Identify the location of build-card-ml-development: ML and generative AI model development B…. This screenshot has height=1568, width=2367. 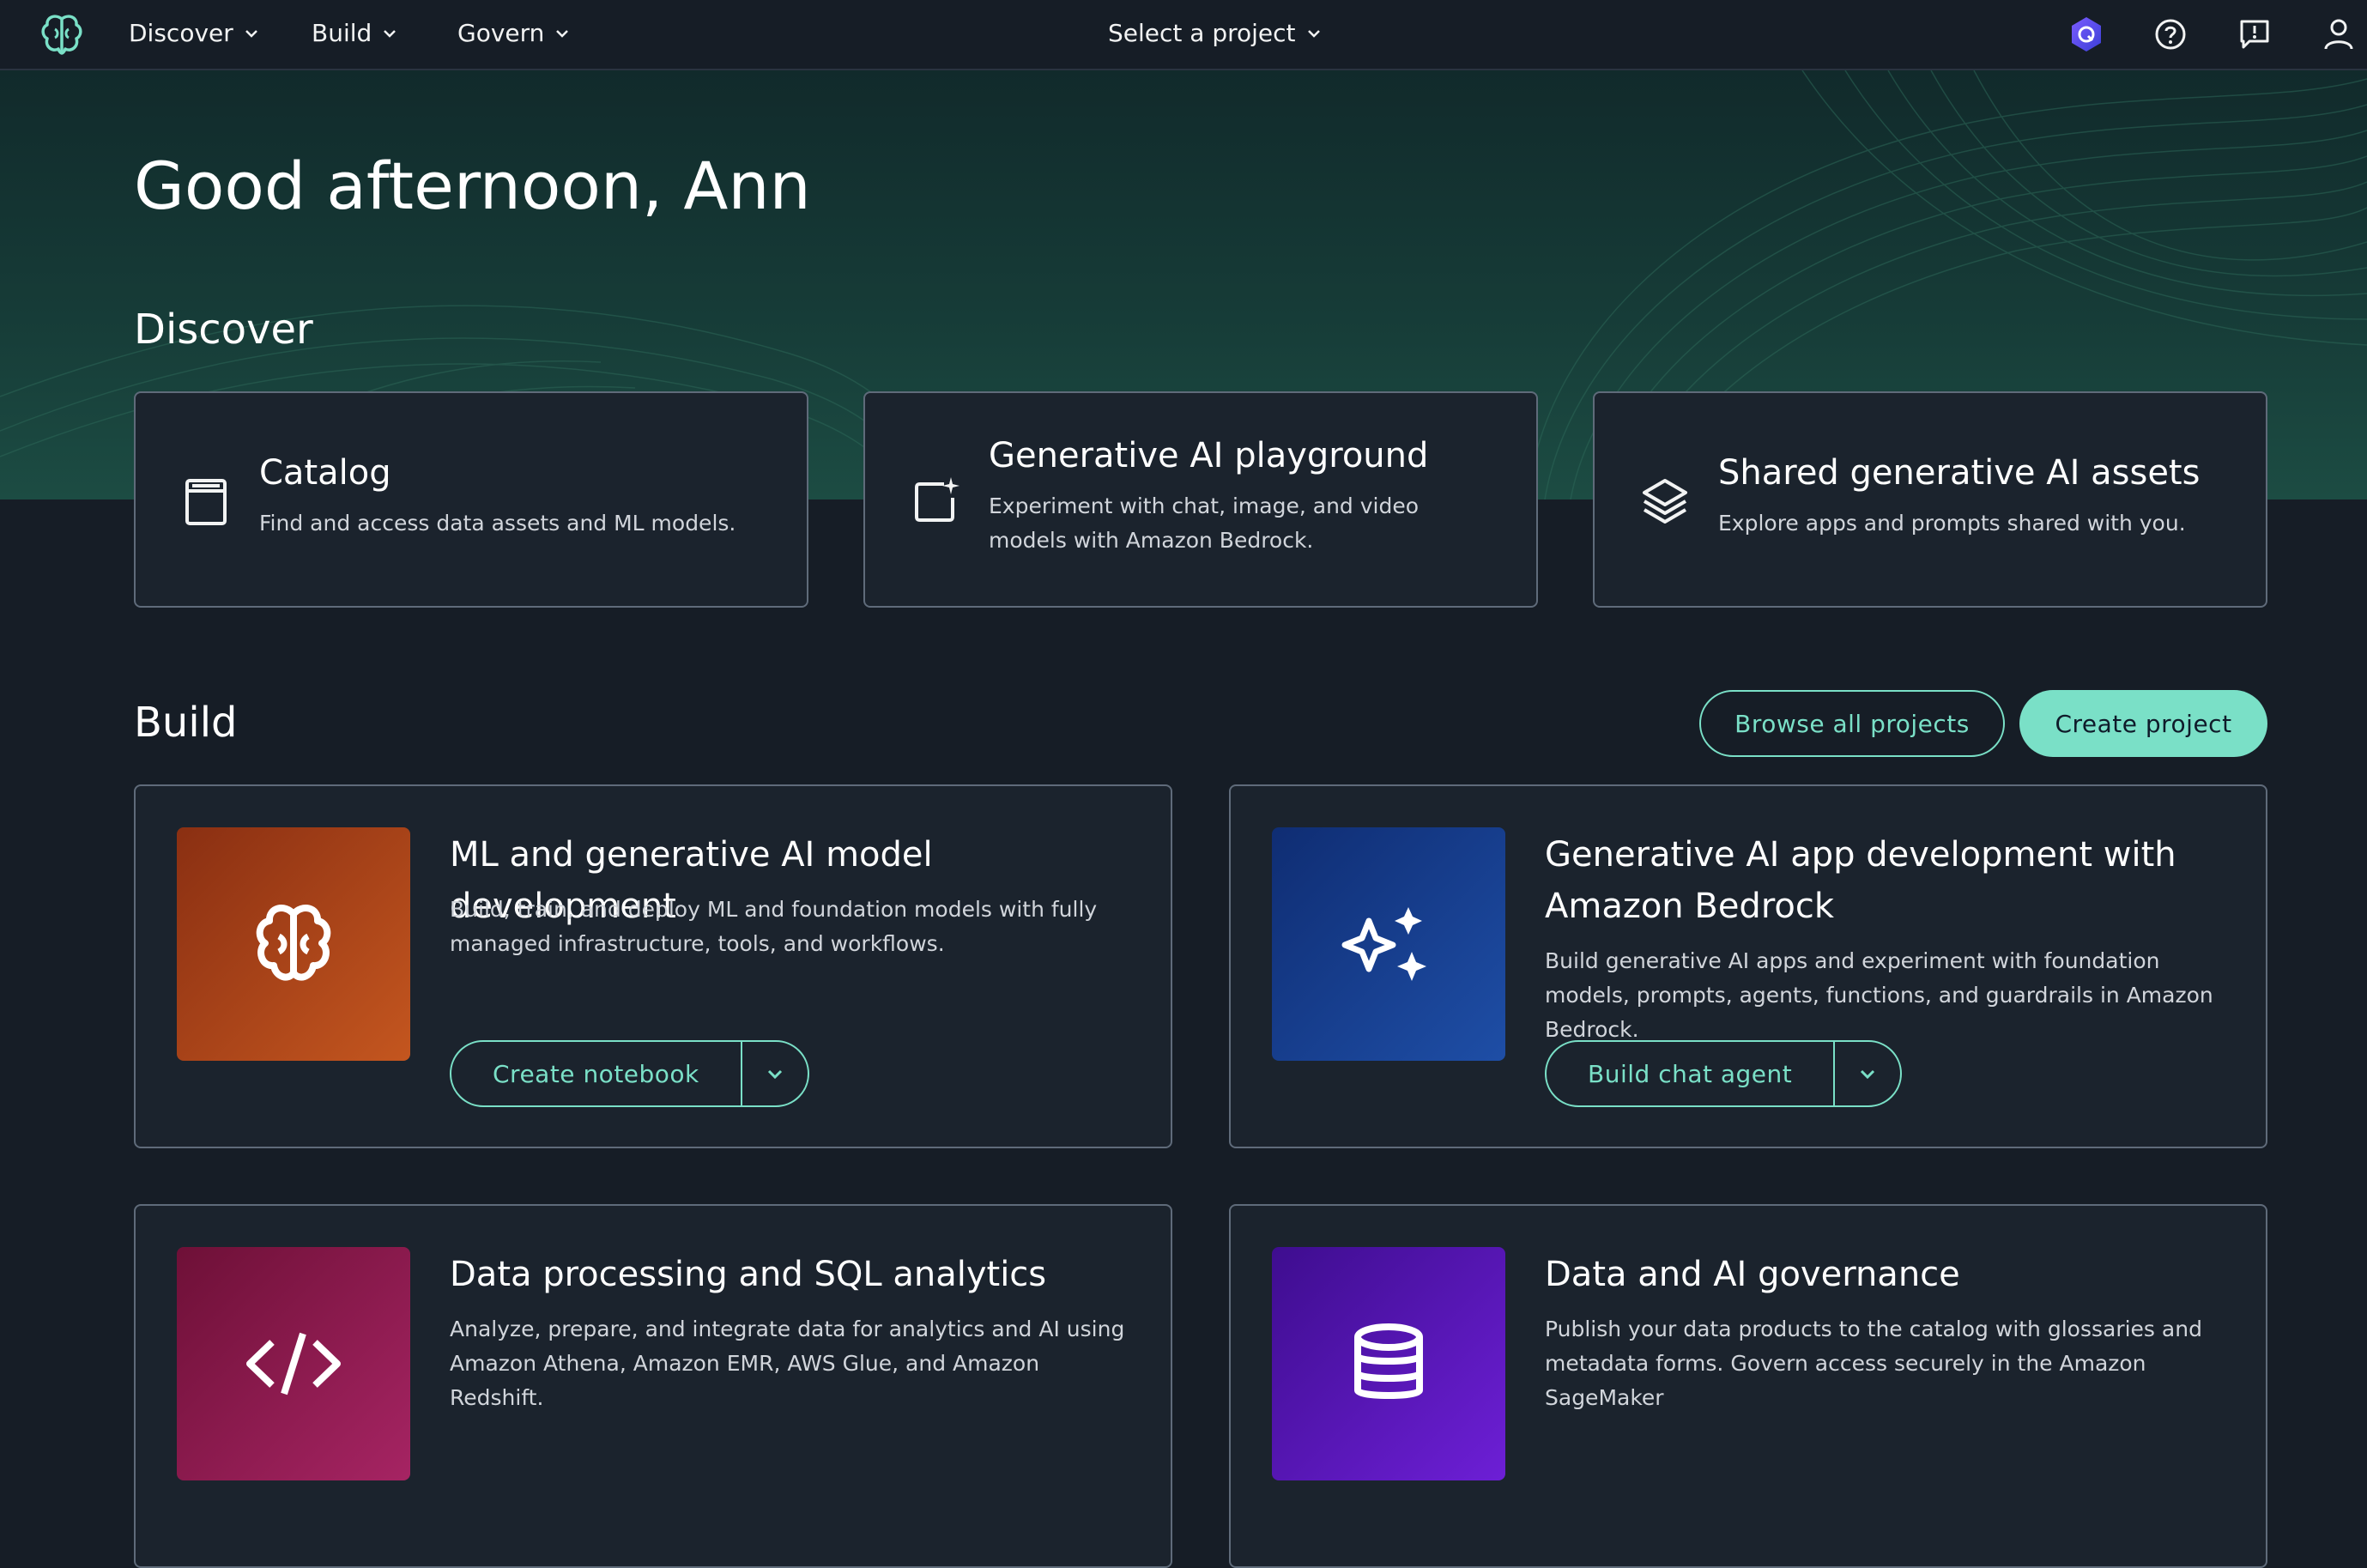
(653, 966).